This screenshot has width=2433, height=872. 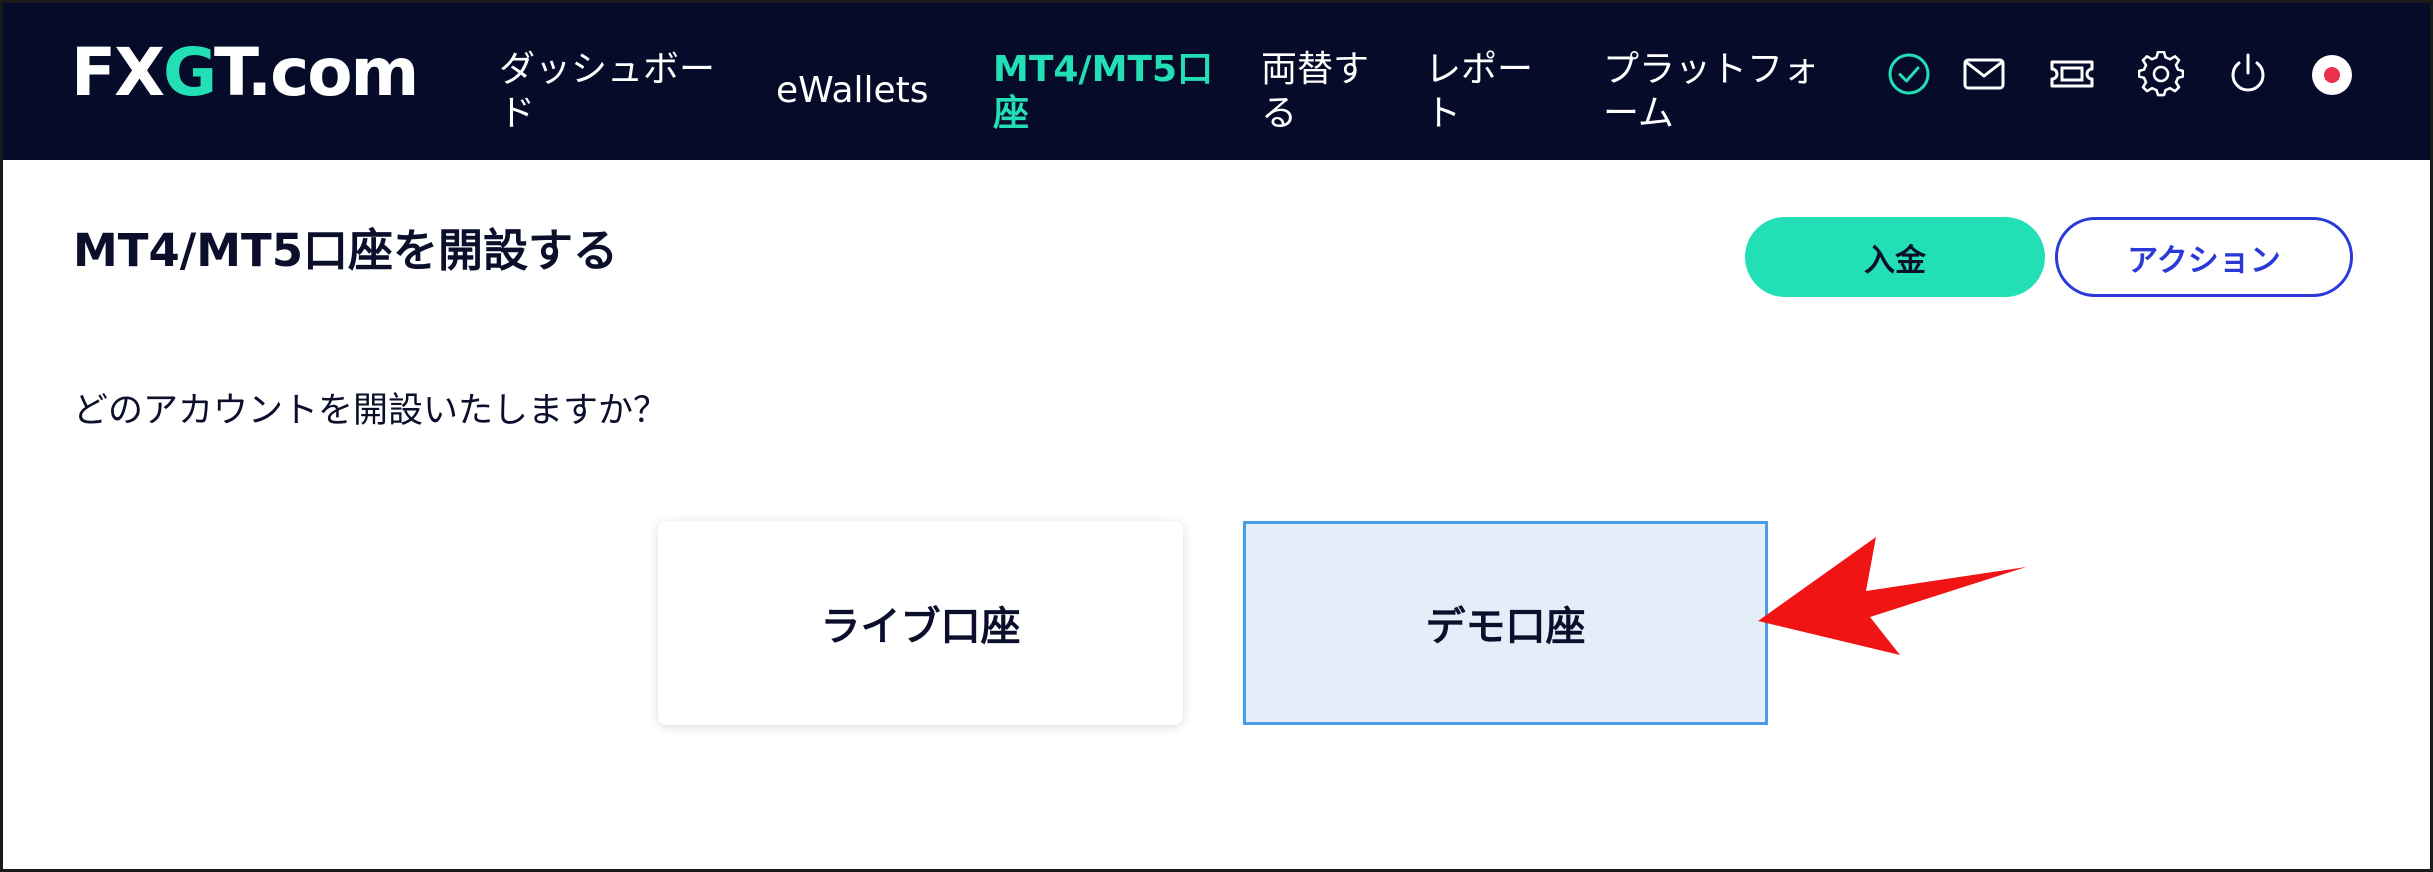 What do you see at coordinates (2248, 74) in the screenshot?
I see `power-icon` at bounding box center [2248, 74].